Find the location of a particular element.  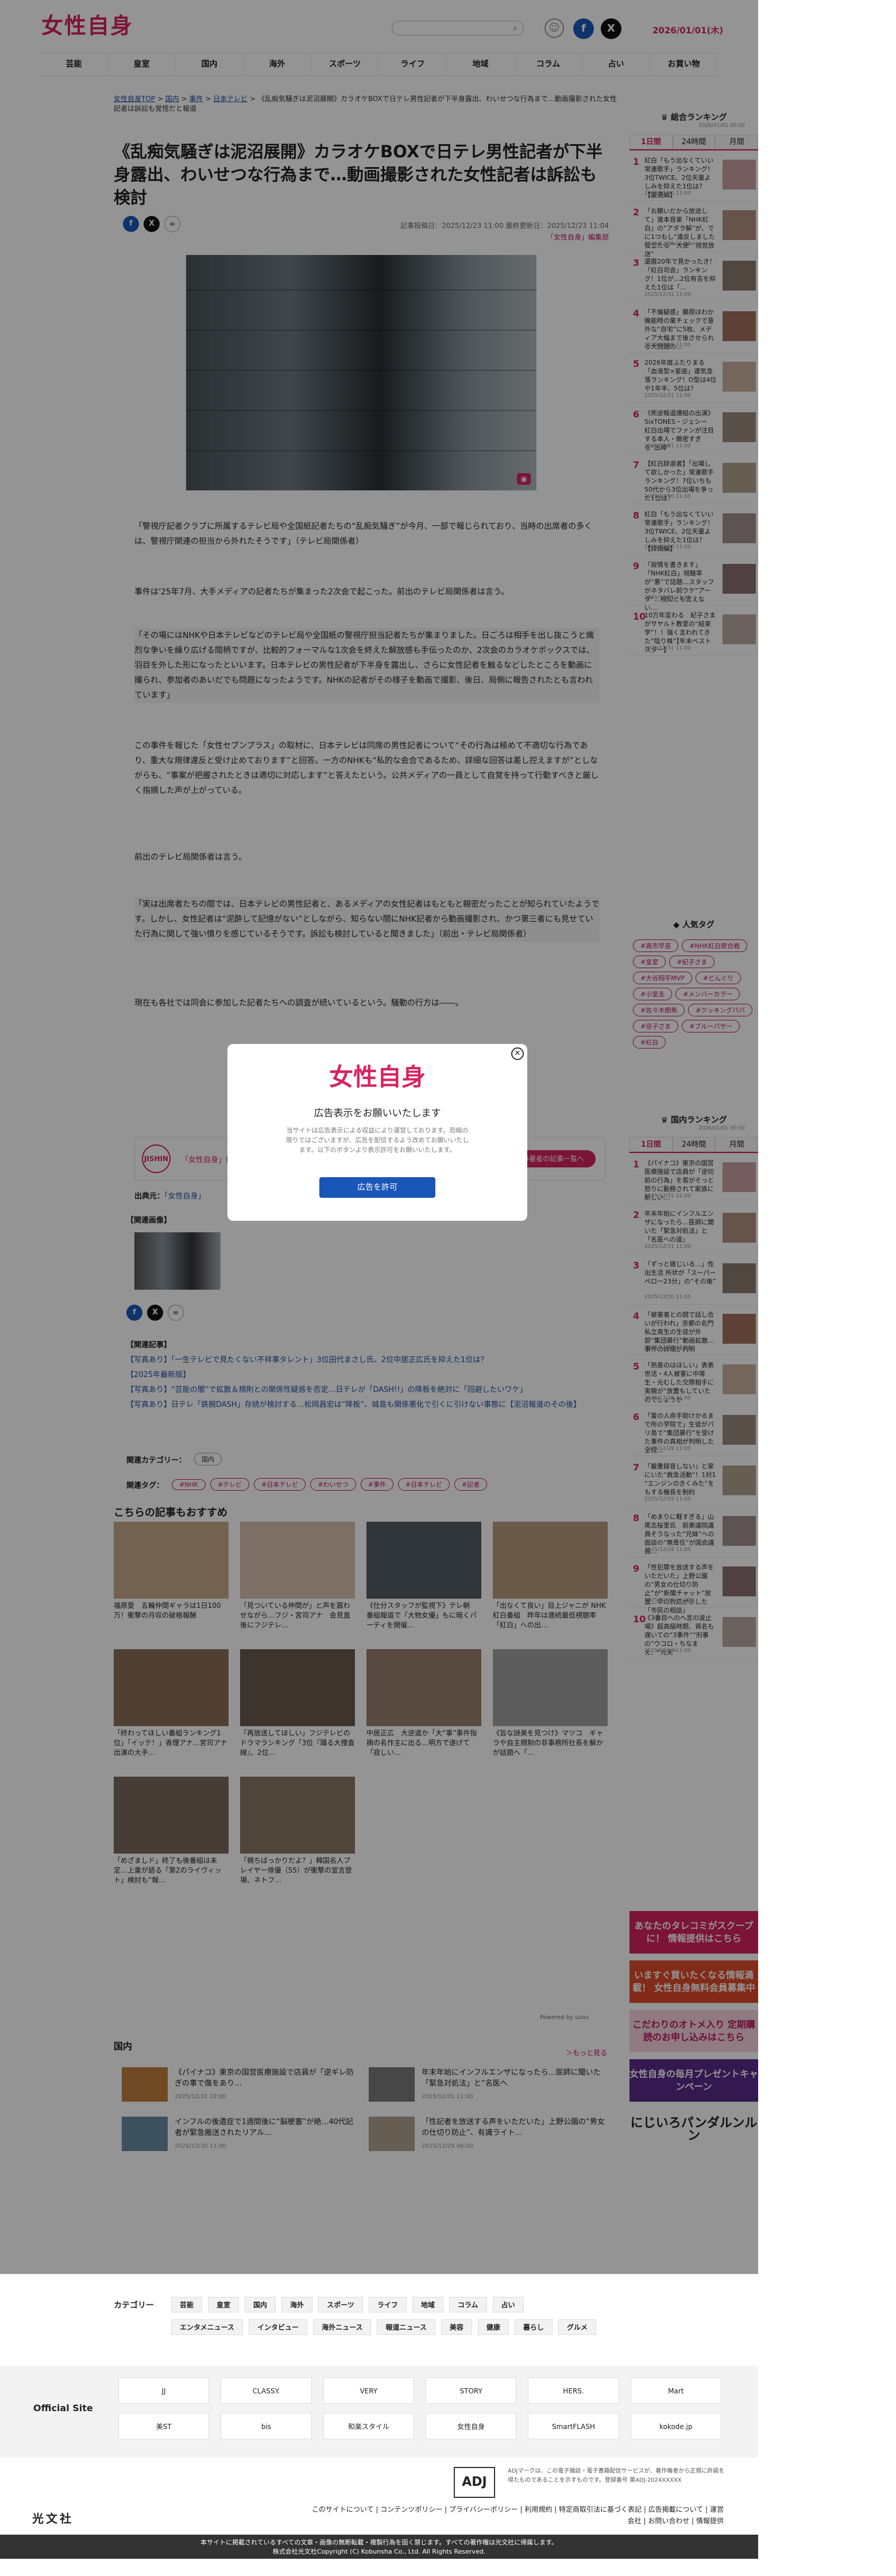

footer-category: 美容 is located at coordinates (456, 2327).